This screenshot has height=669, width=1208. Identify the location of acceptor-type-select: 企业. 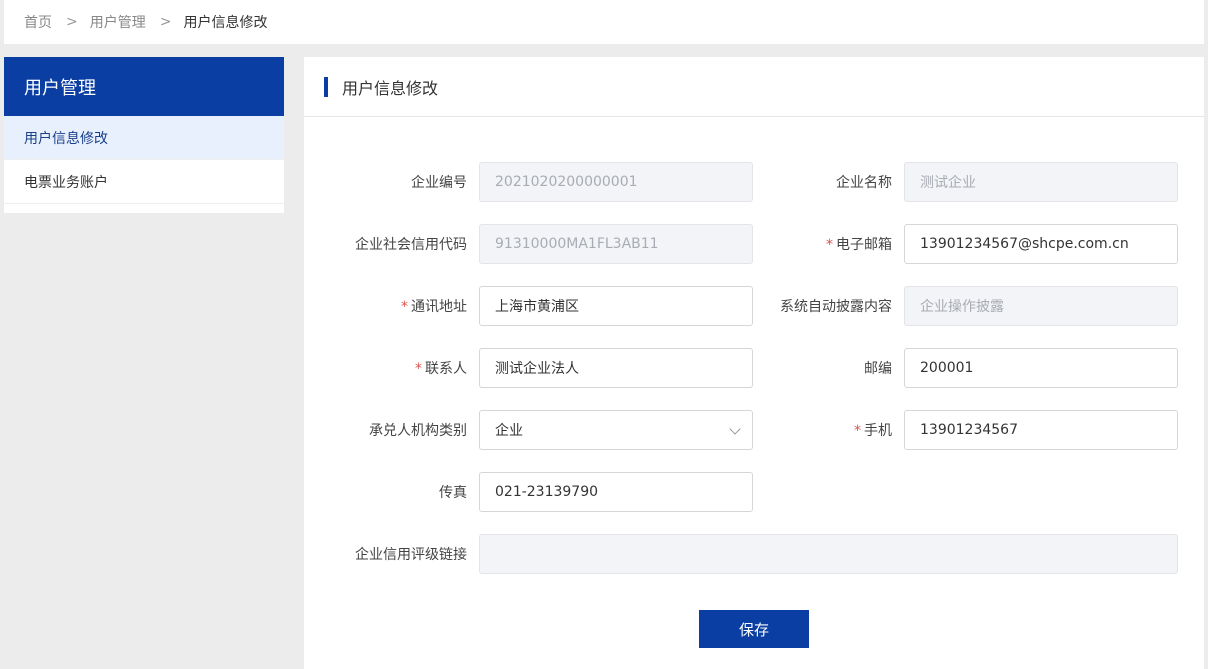
(616, 430).